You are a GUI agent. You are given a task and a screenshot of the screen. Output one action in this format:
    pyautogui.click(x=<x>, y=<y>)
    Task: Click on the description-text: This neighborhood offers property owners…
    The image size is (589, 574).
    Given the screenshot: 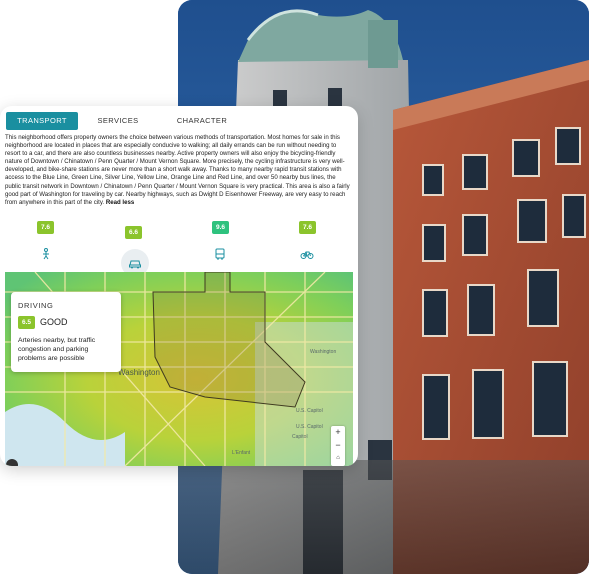 What is the action you would take?
    pyautogui.click(x=177, y=170)
    